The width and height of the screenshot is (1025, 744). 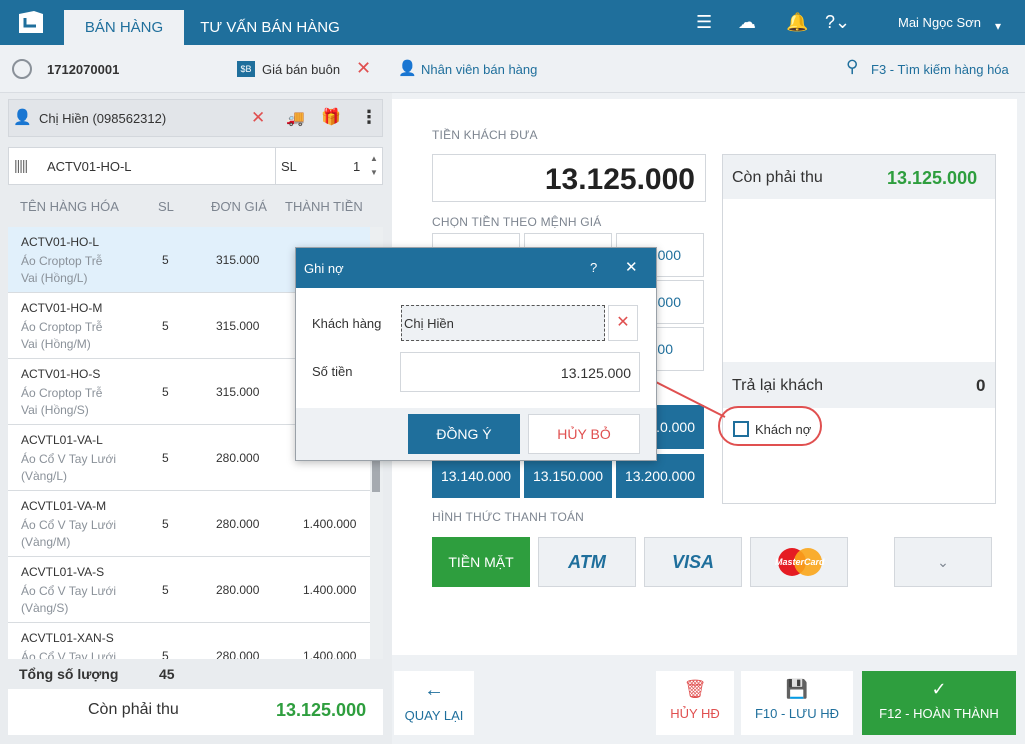 I want to click on staff-icon: 👤, so click(x=407, y=68).